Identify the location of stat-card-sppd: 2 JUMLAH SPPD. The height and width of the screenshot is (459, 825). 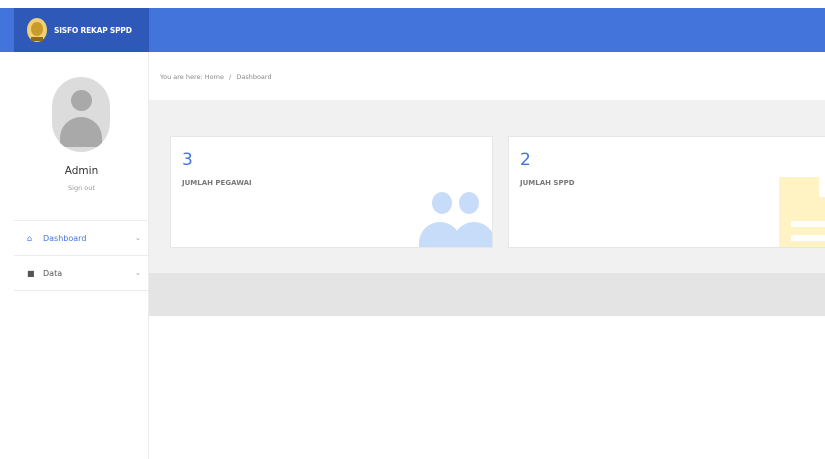
(666, 192).